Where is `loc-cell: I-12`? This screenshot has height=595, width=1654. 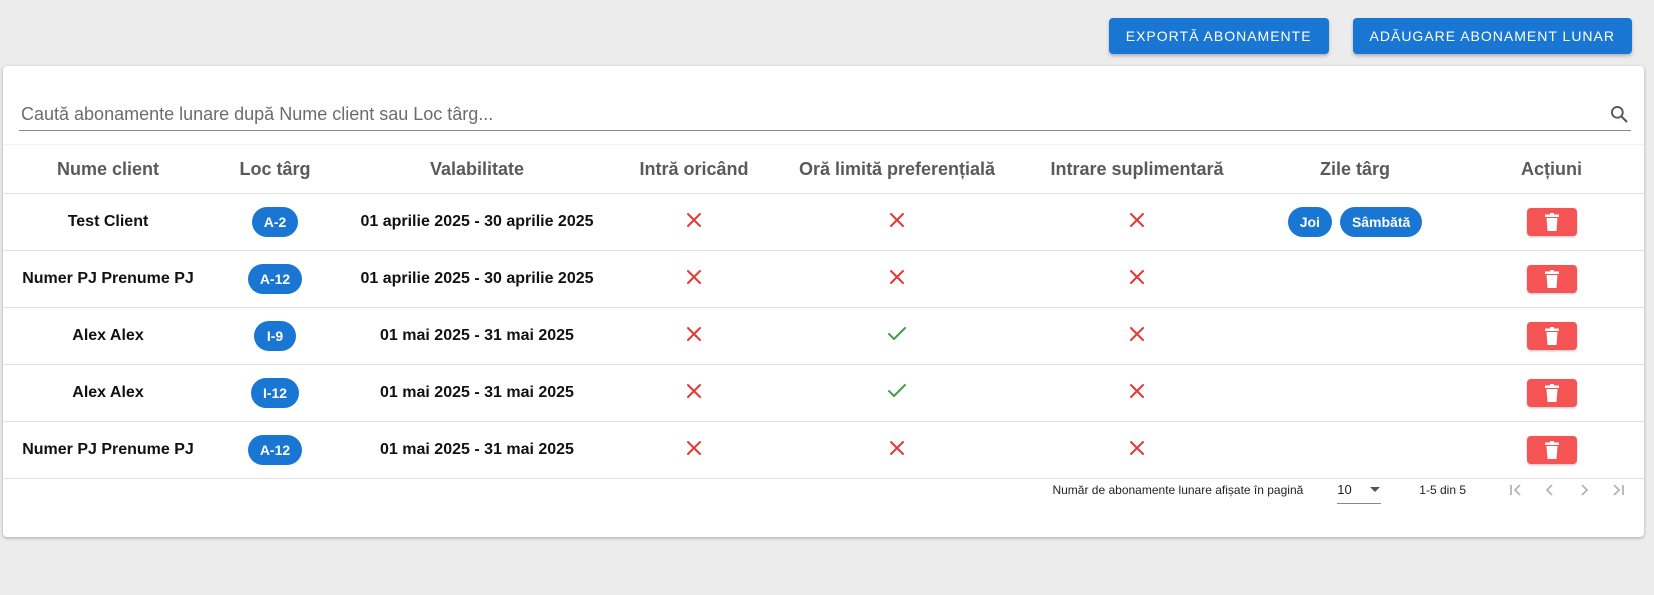 loc-cell: I-12 is located at coordinates (275, 393).